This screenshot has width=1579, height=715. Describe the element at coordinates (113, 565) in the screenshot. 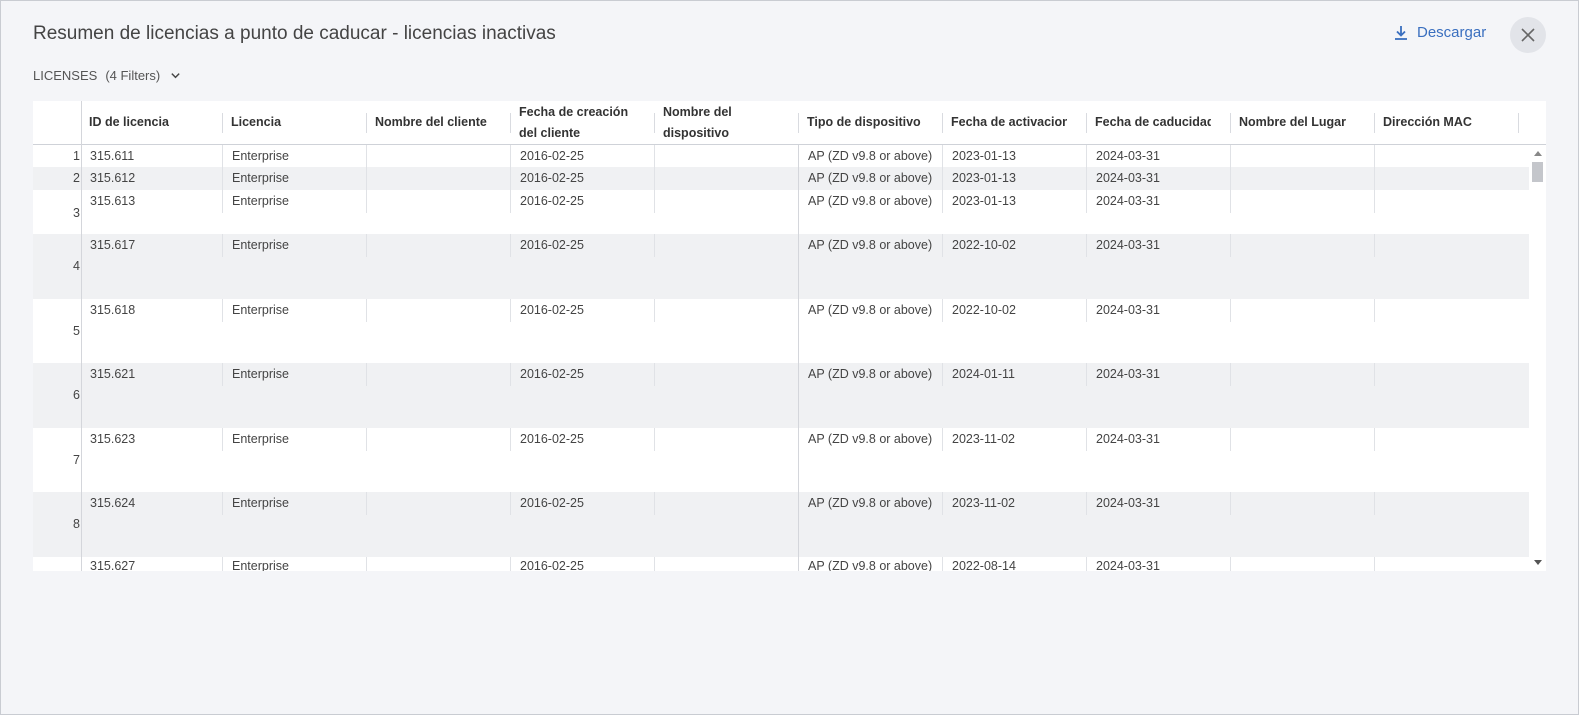

I see `license-id-cell: 315.627` at that location.